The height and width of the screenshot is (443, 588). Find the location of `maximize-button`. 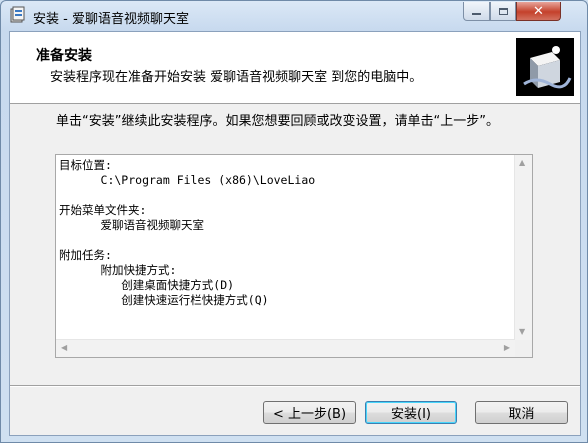

maximize-button is located at coordinates (503, 11).